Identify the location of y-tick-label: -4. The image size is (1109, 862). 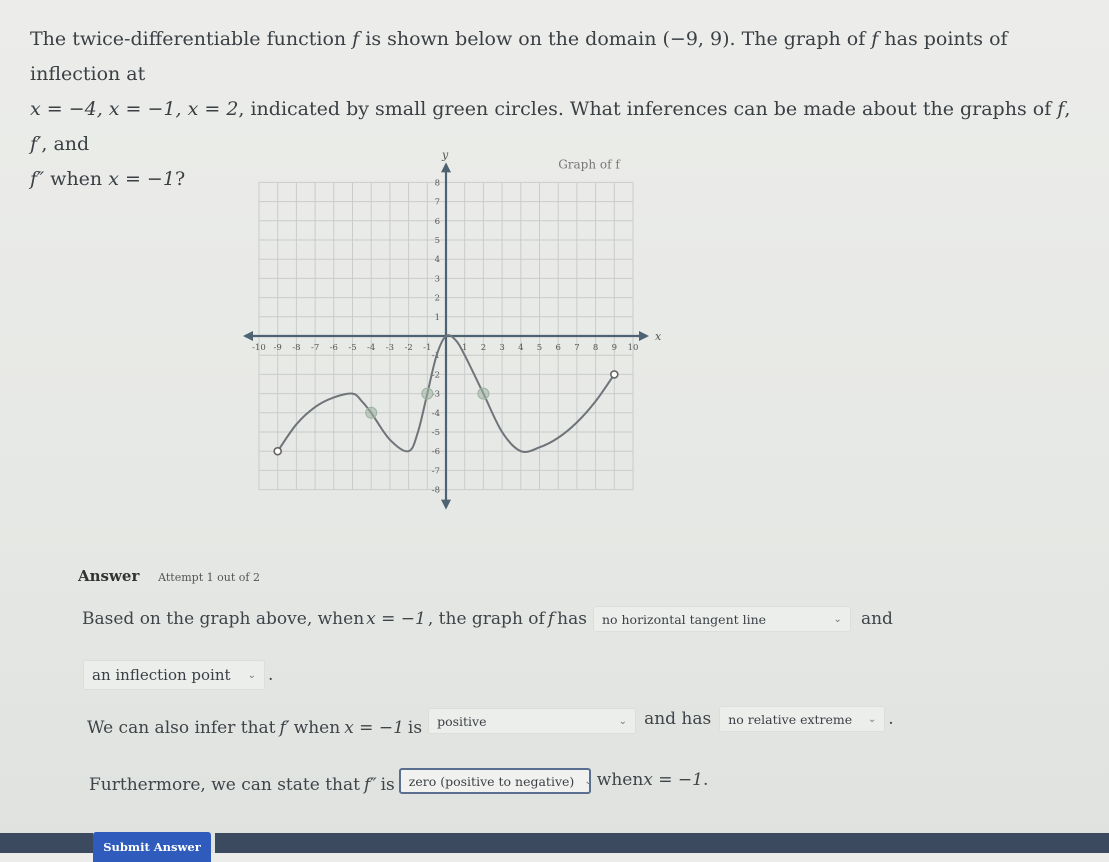
(436, 414).